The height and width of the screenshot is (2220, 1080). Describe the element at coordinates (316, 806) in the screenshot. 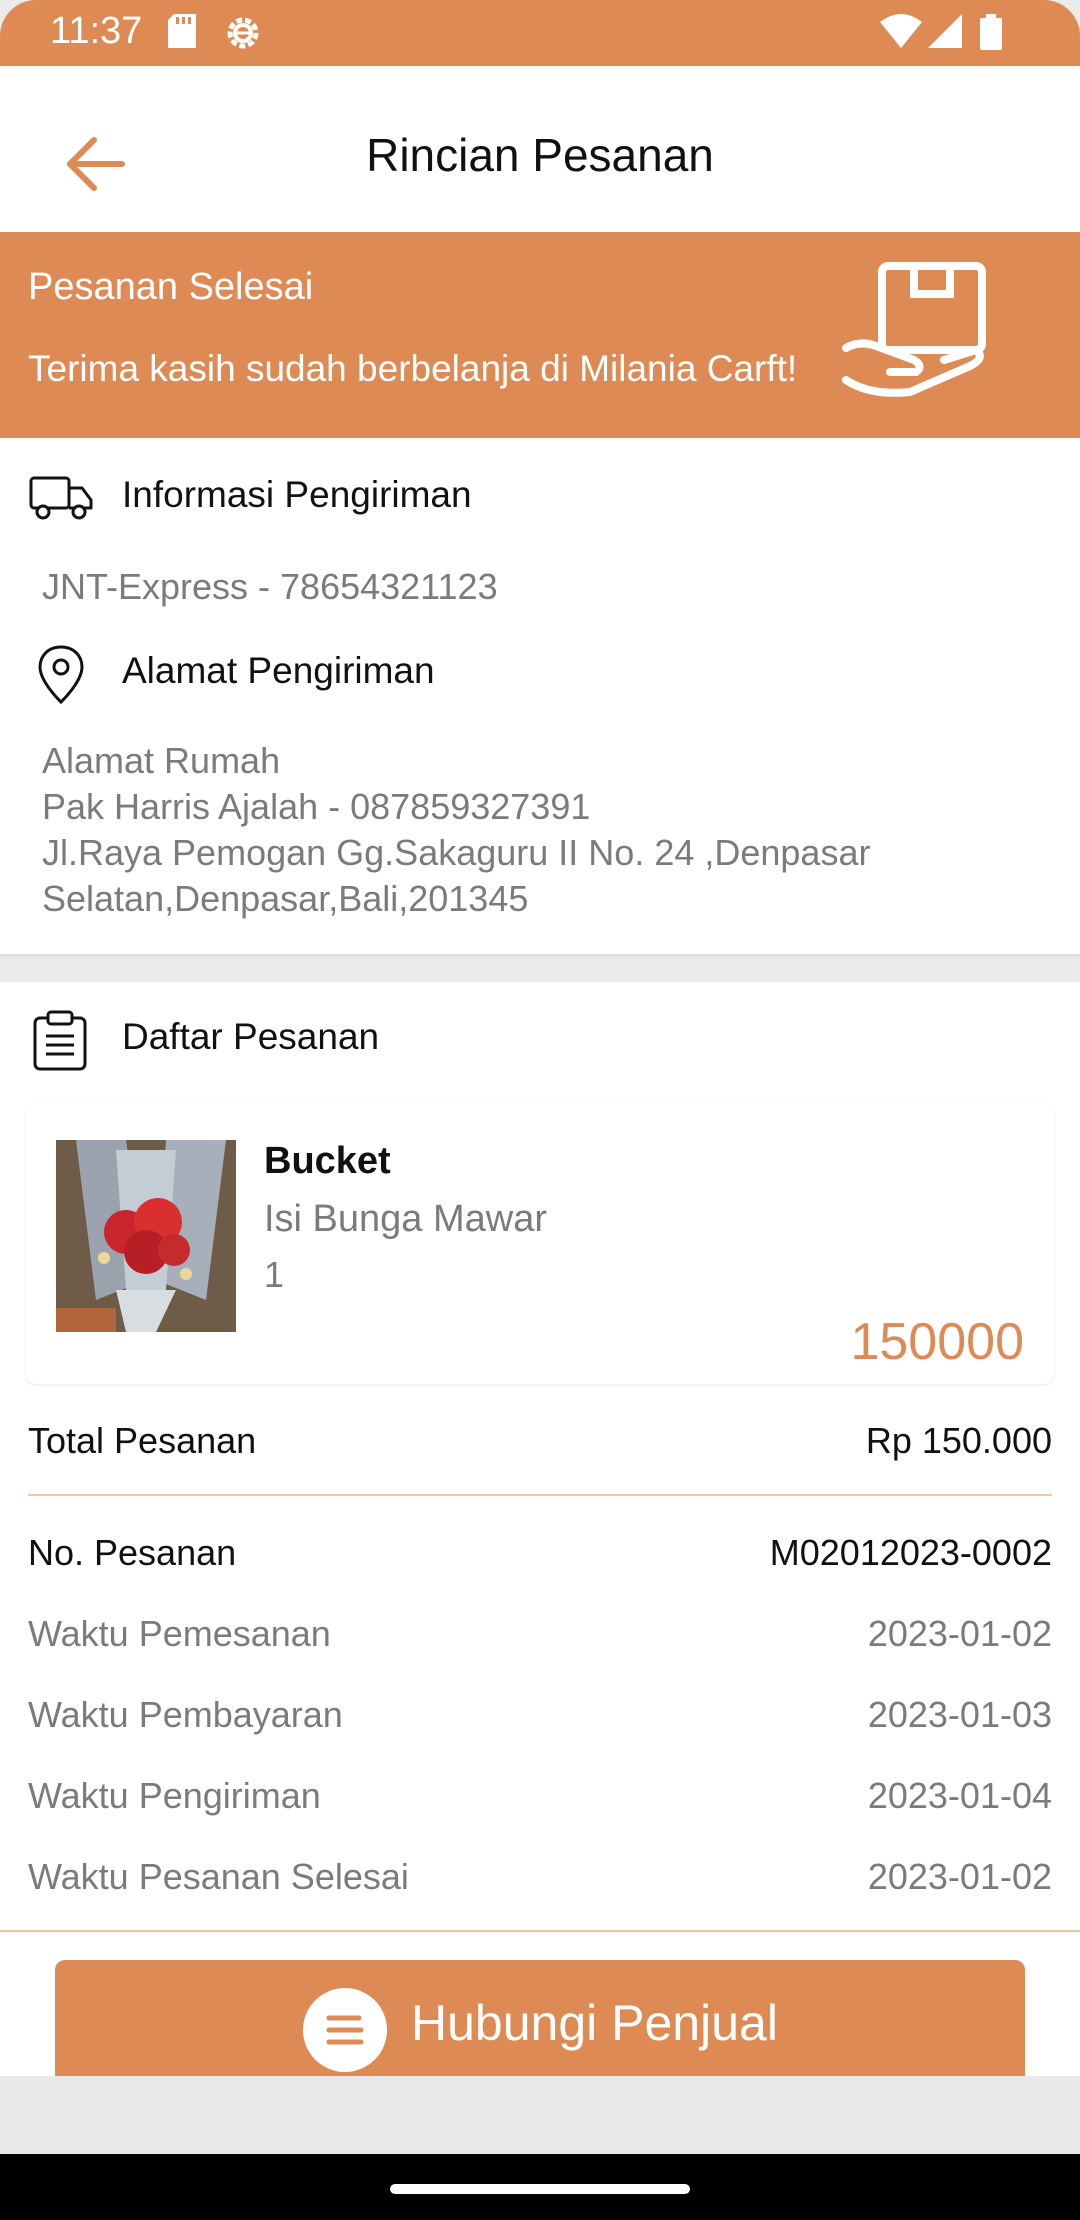

I see `address-recipient: Pak Harris Ajalah - 087859327391` at that location.